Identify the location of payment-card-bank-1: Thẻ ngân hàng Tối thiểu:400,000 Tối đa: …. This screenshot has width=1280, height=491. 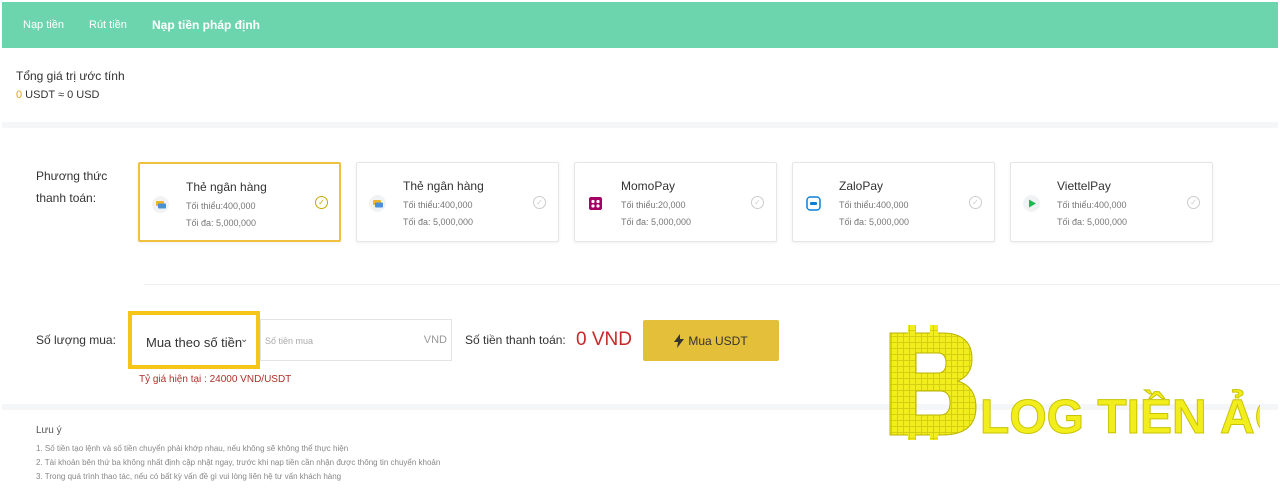
(239, 202).